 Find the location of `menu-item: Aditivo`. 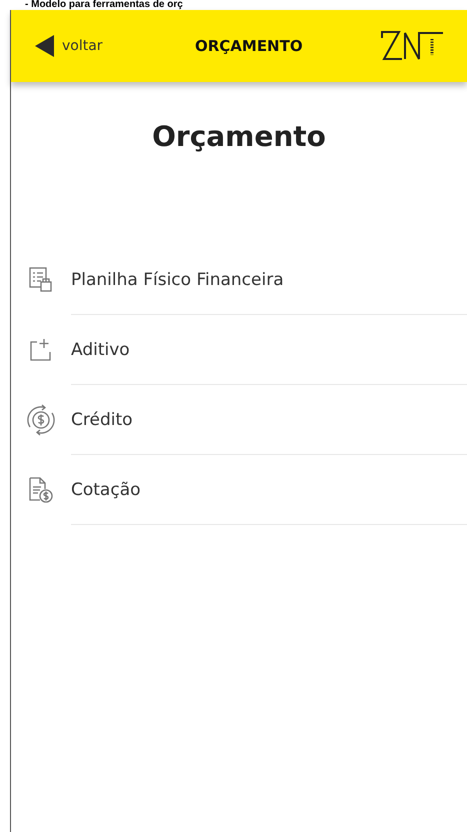

menu-item: Aditivo is located at coordinates (239, 350).